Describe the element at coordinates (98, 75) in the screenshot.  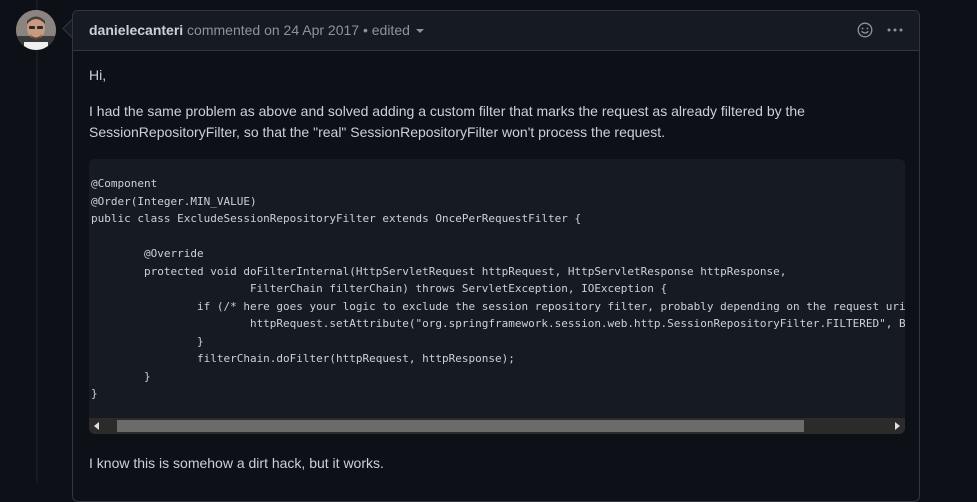
I see `comment-greeting: Hi,` at that location.